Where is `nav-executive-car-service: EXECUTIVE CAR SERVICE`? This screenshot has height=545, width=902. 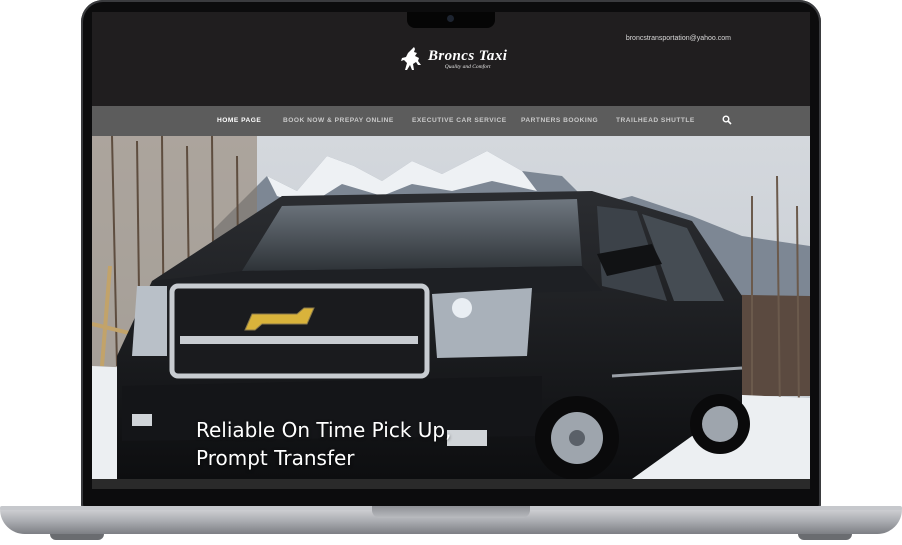 nav-executive-car-service: EXECUTIVE CAR SERVICE is located at coordinates (459, 120).